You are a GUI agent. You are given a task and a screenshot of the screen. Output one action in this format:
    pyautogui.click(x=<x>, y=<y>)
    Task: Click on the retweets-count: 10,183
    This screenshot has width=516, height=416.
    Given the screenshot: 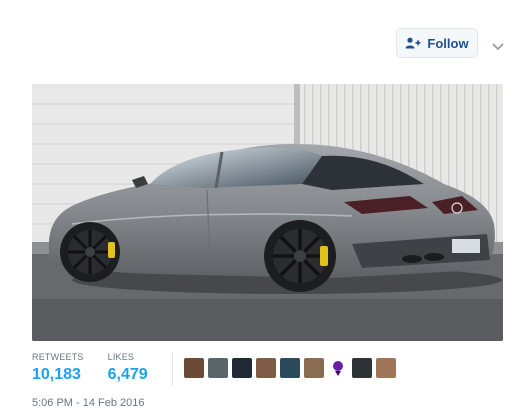 What is the action you would take?
    pyautogui.click(x=56, y=374)
    